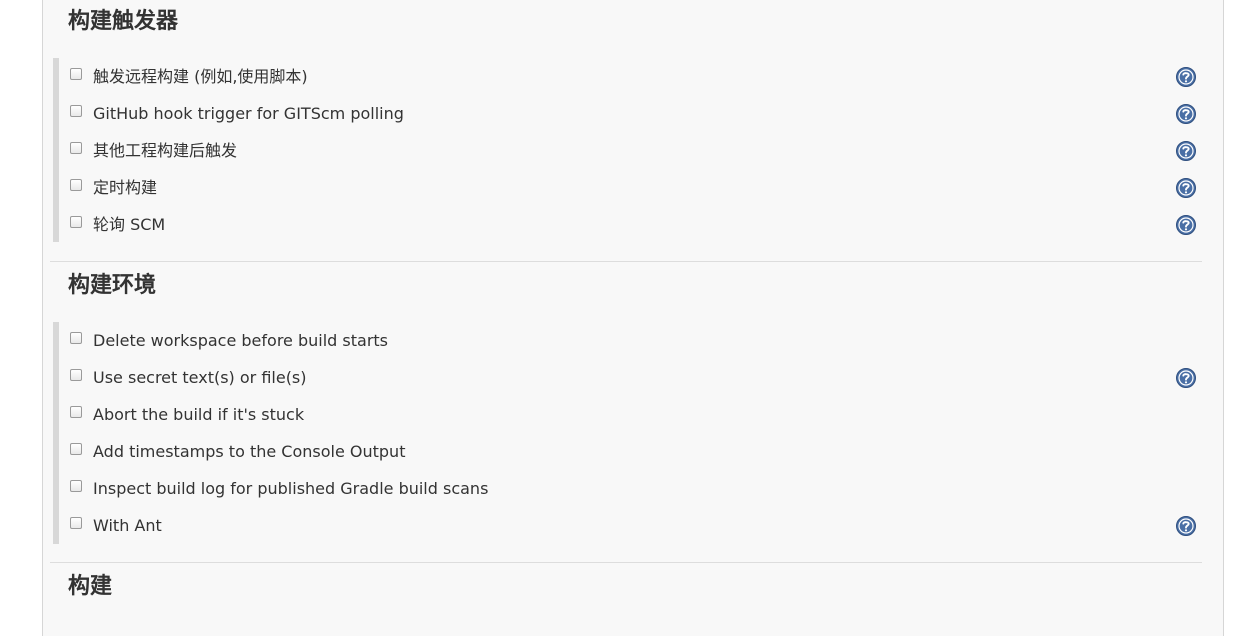  Describe the element at coordinates (56, 150) in the screenshot. I see `triggers-group-bar` at that location.